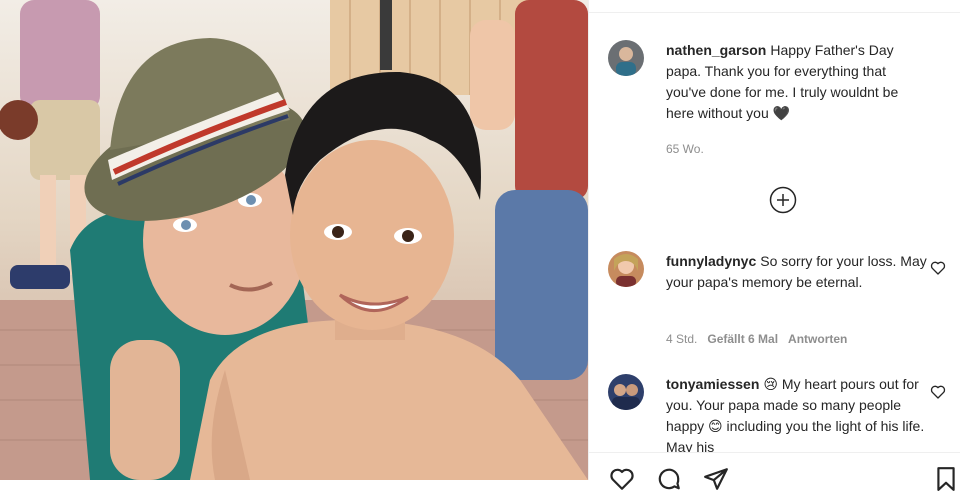 The image size is (960, 497). Describe the element at coordinates (681, 339) in the screenshot. I see `comment-time: 4 Std.` at that location.